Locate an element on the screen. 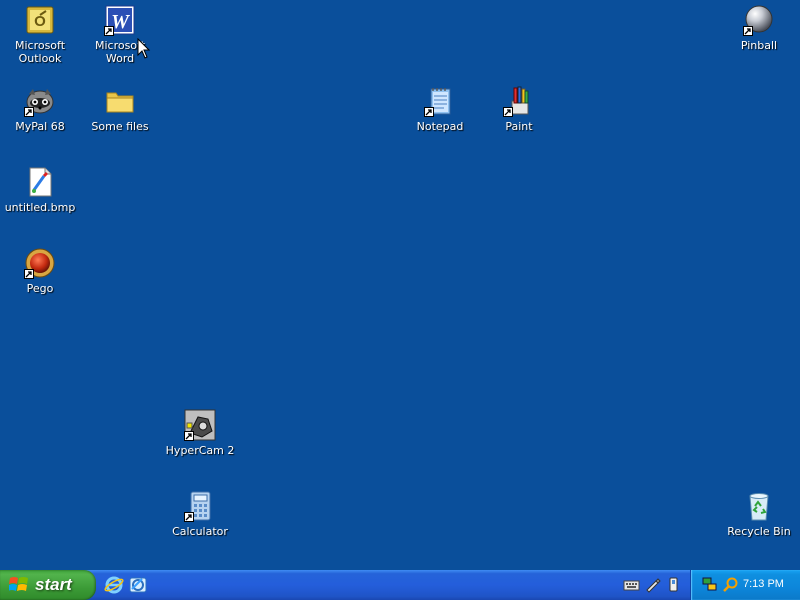  desktop-icon-label: Notepad is located at coordinates (440, 126).